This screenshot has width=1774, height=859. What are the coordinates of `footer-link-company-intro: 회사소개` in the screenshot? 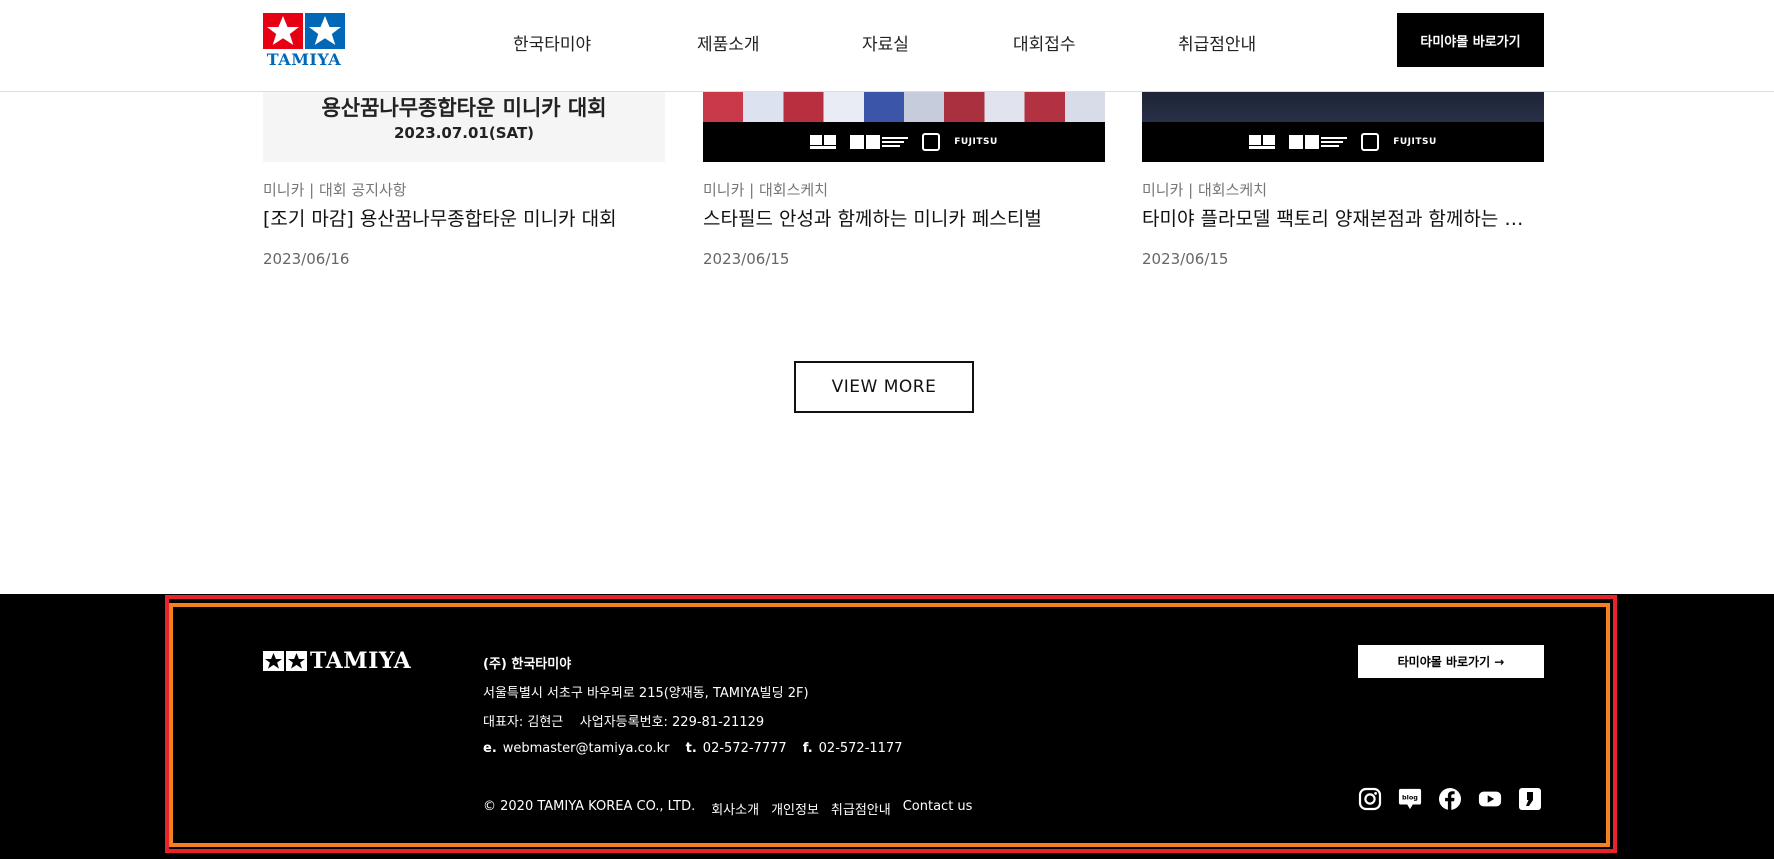 It's located at (735, 808).